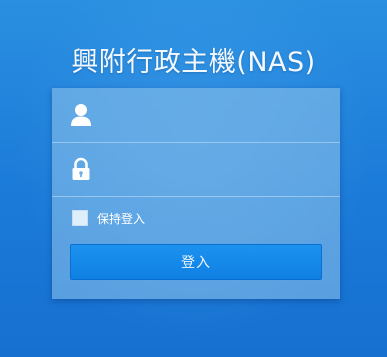  What do you see at coordinates (218, 116) in the screenshot?
I see `username-input` at bounding box center [218, 116].